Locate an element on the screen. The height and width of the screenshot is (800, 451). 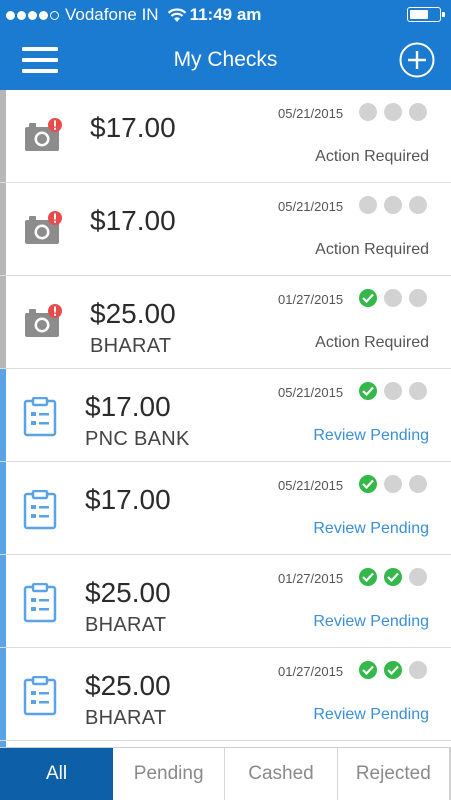
tab-pending: Pending is located at coordinates (169, 774).